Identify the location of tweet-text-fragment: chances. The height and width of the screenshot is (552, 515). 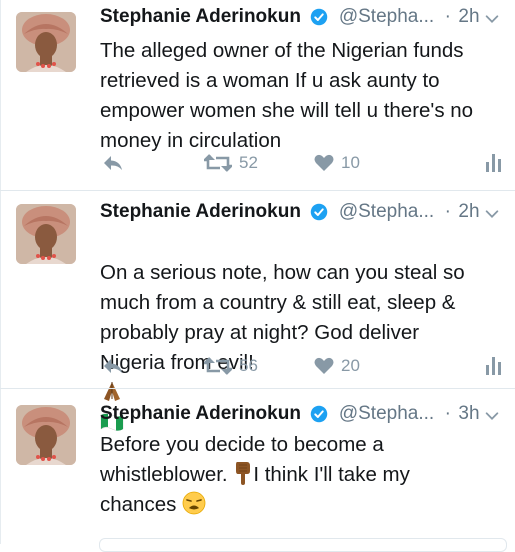
(138, 504).